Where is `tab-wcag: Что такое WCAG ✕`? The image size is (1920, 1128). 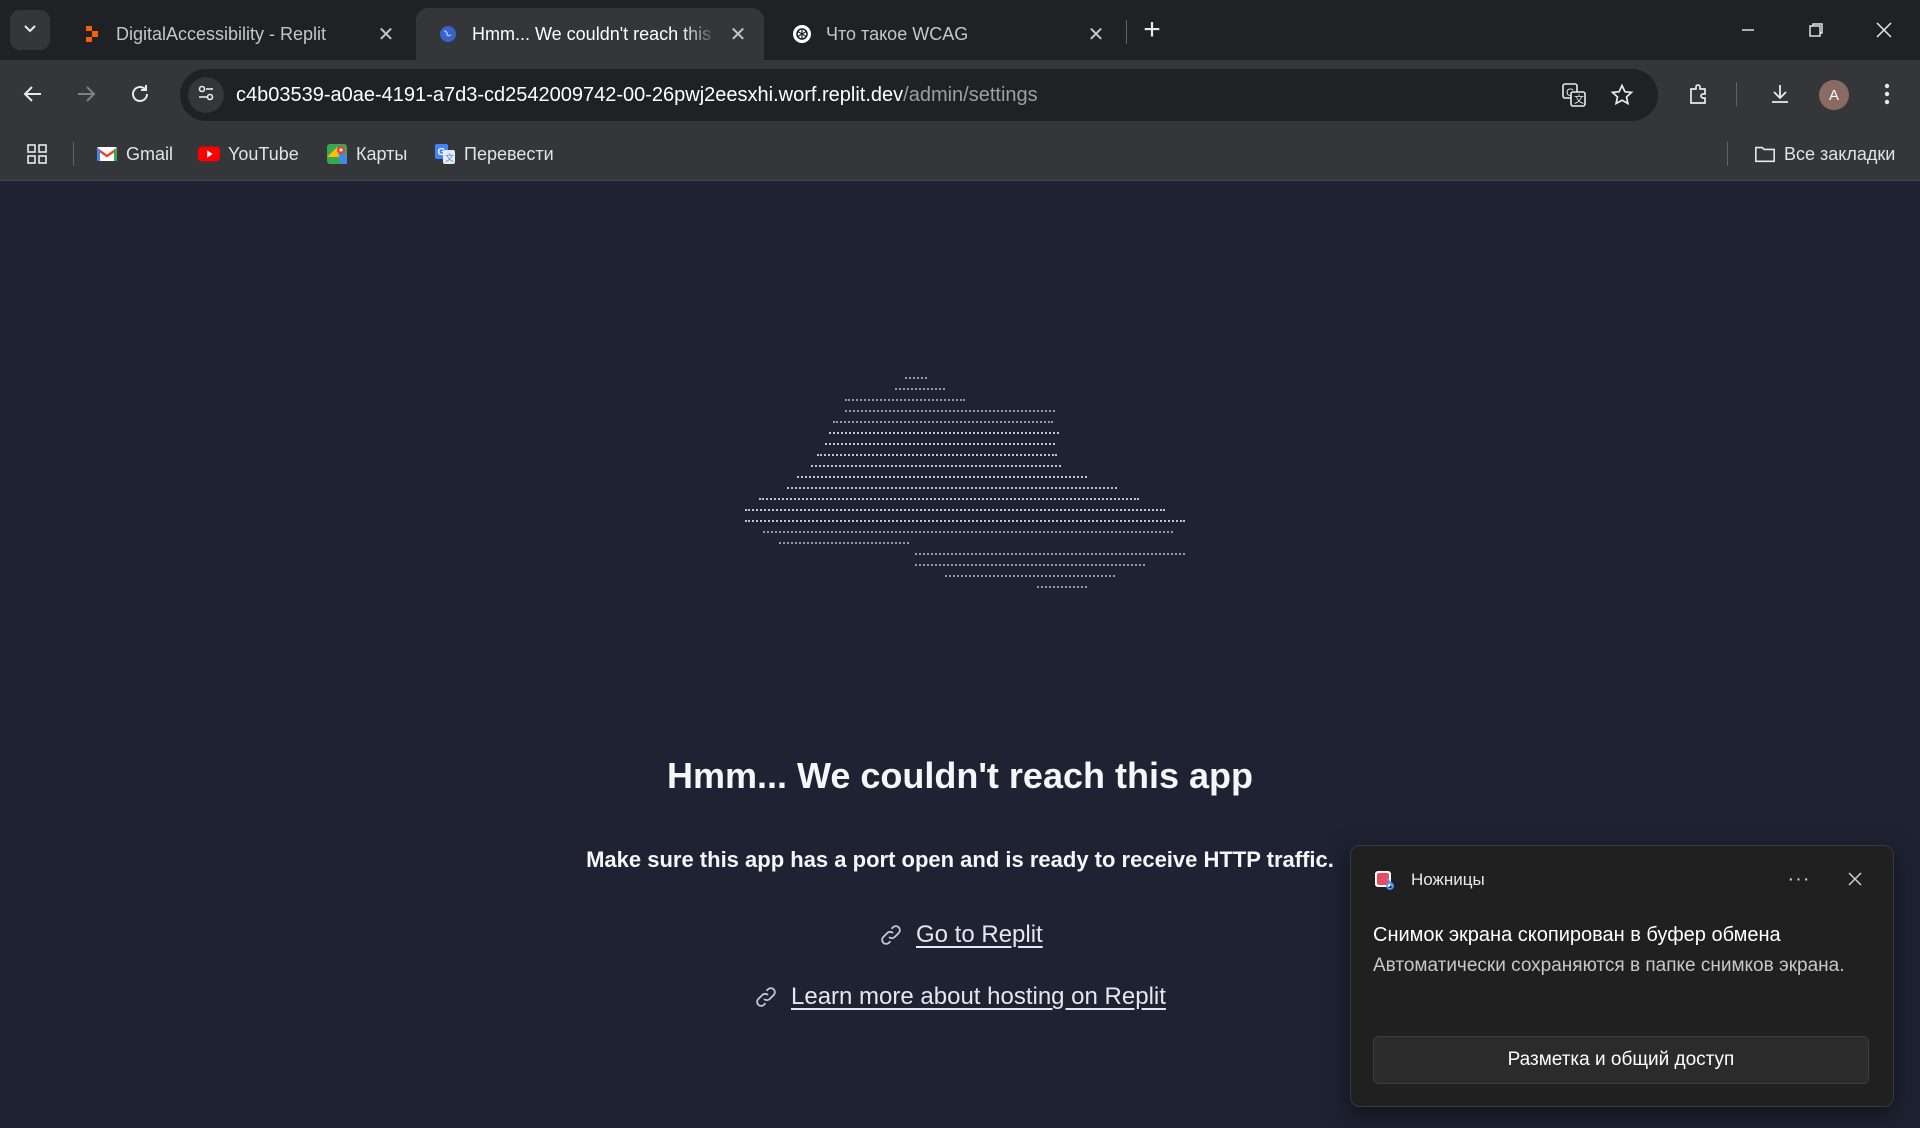
tab-wcag: Что такое WCAG ✕ is located at coordinates (946, 34).